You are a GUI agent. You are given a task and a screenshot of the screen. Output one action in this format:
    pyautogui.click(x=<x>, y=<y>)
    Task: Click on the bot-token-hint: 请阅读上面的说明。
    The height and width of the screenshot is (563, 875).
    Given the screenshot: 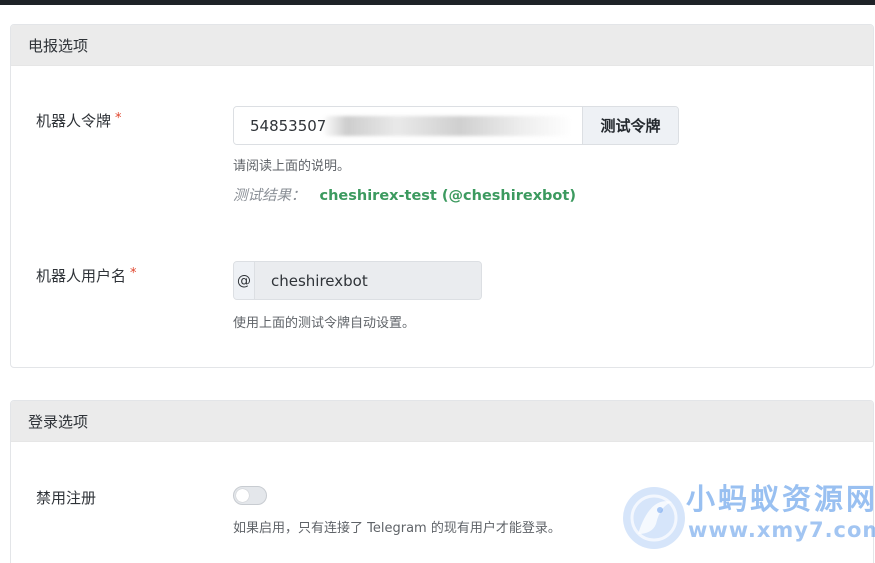 What is the action you would take?
    pyautogui.click(x=292, y=166)
    